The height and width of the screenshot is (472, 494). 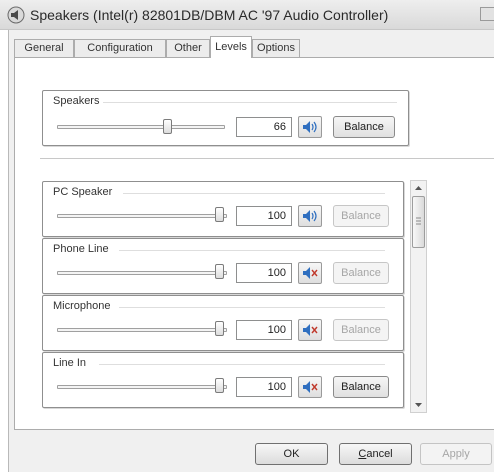 What do you see at coordinates (231, 47) in the screenshot?
I see `tab-levels: Levels` at bounding box center [231, 47].